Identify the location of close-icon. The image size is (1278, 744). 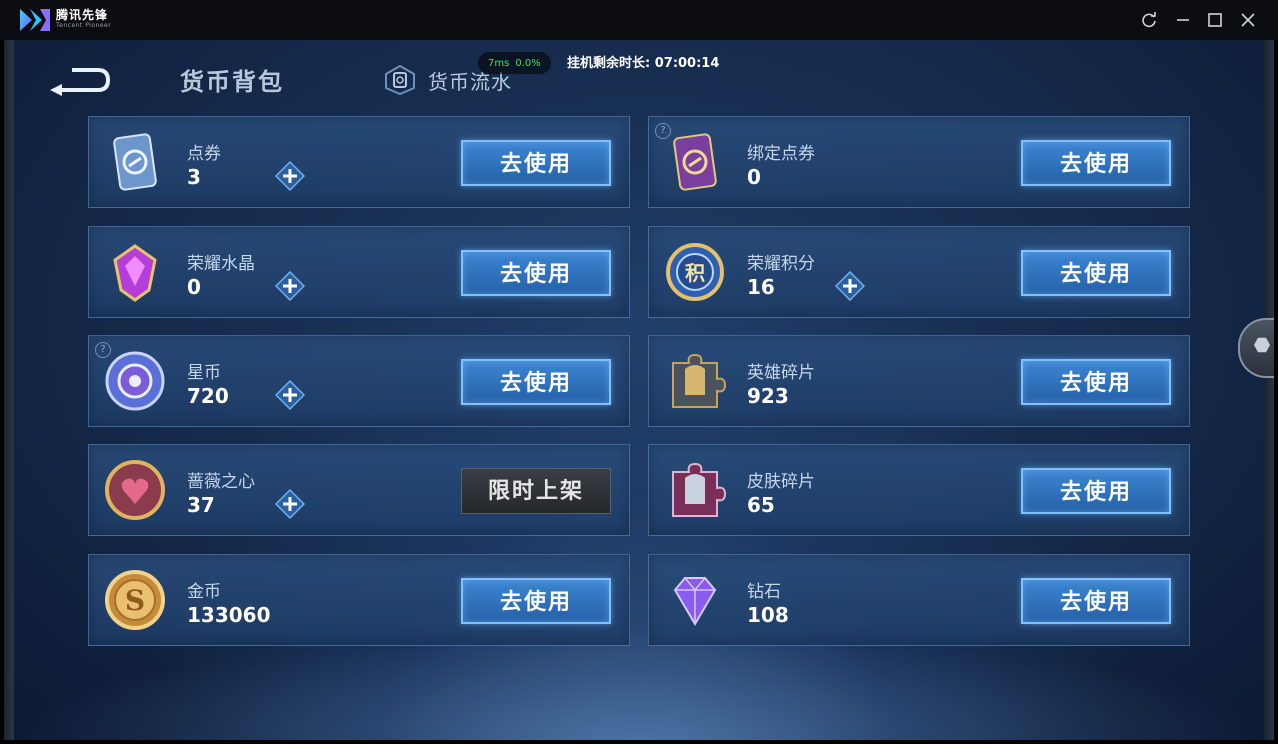
(1248, 20).